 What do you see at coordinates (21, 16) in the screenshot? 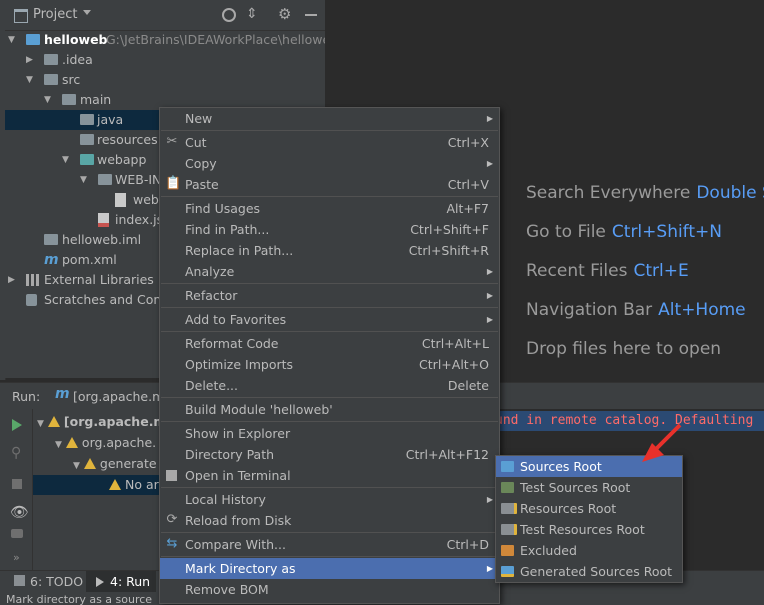
I see `project-view-icon` at bounding box center [21, 16].